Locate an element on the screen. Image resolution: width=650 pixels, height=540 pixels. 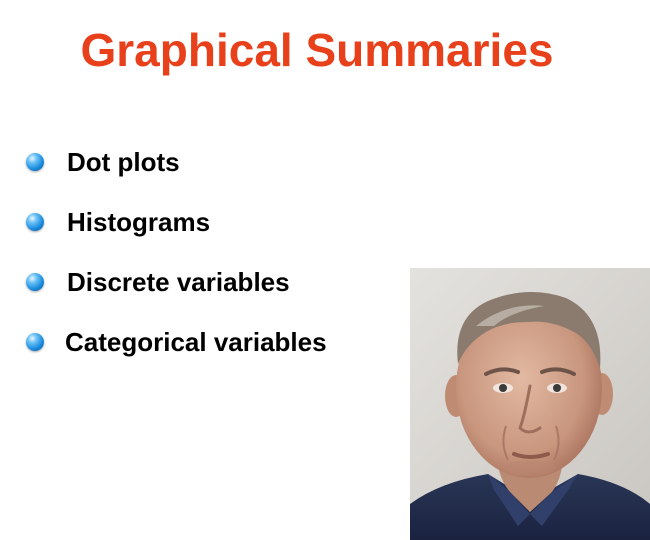
list-item: Categorical variables is located at coordinates (216, 342).